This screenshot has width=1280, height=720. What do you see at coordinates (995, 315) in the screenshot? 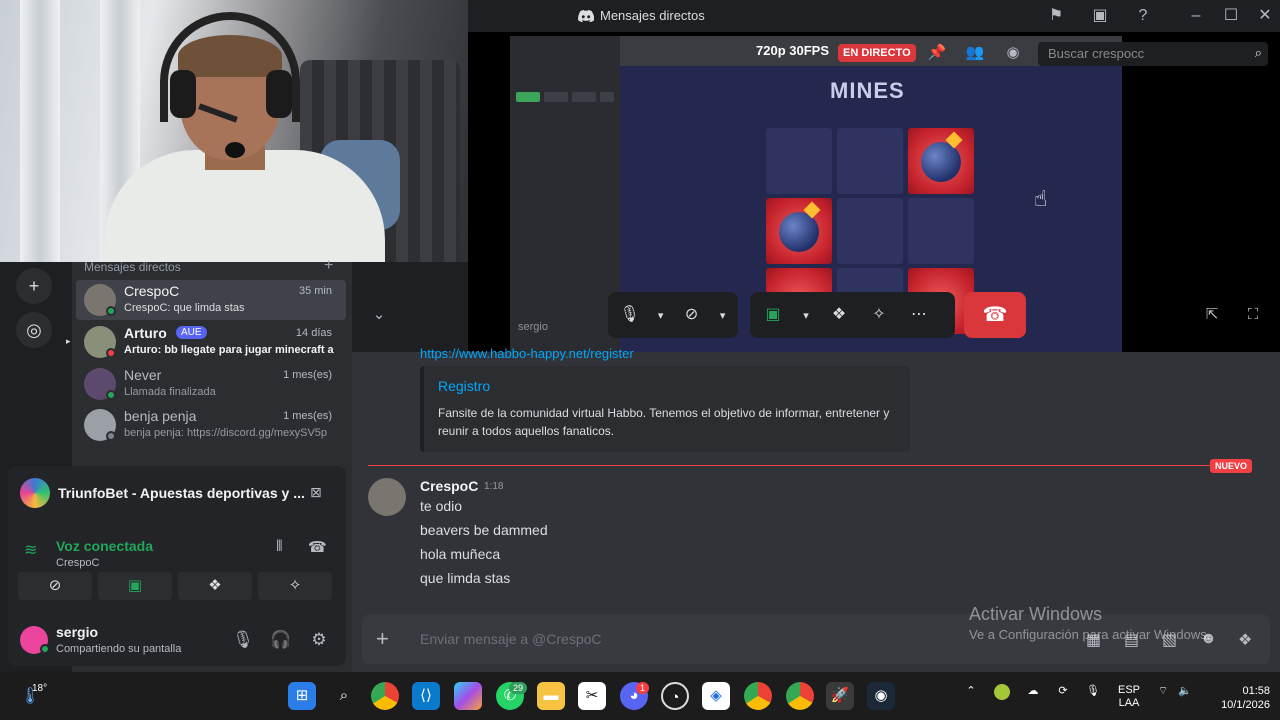
I see `hang-up-button: ☎` at bounding box center [995, 315].